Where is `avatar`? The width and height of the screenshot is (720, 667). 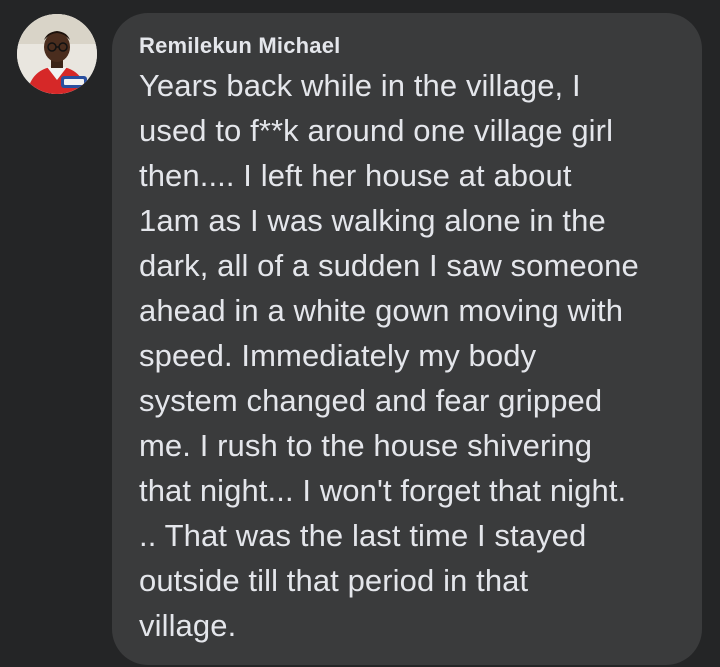 avatar is located at coordinates (57, 54).